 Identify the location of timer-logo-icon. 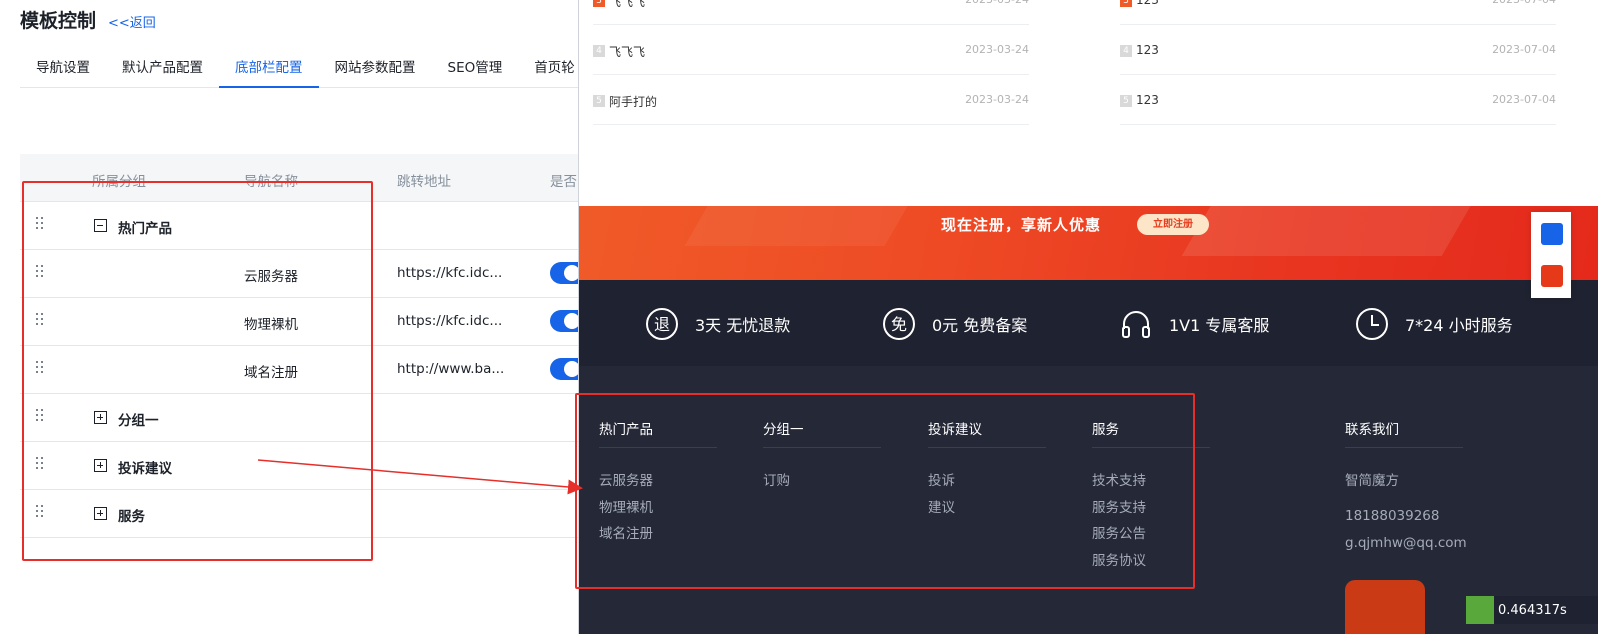
(1480, 610).